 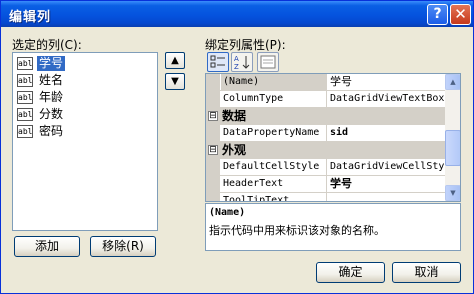 I want to click on svg-text: Z, so click(x=236, y=67).